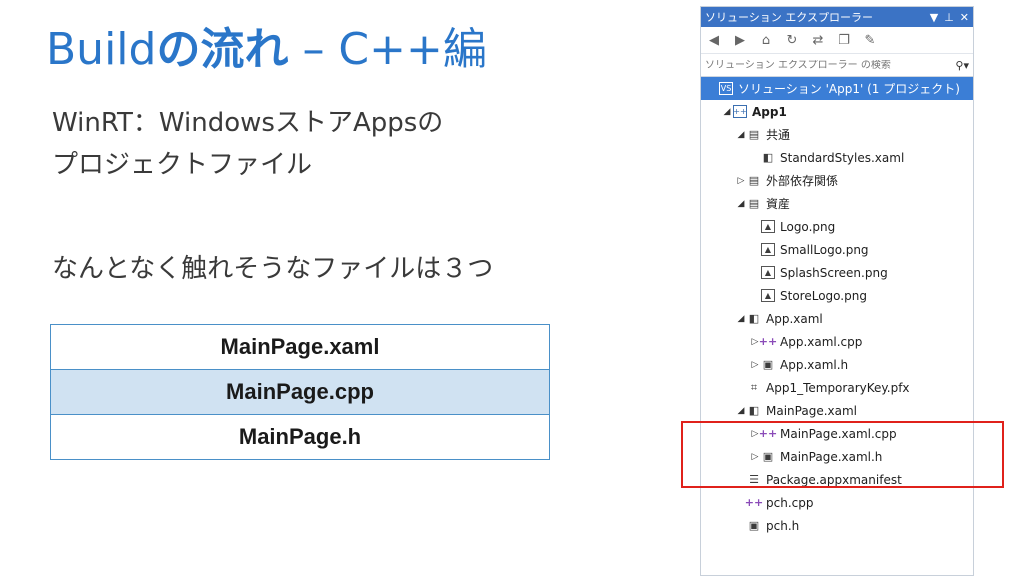  I want to click on body-line-2: プロジェクトファイル, so click(182, 165).